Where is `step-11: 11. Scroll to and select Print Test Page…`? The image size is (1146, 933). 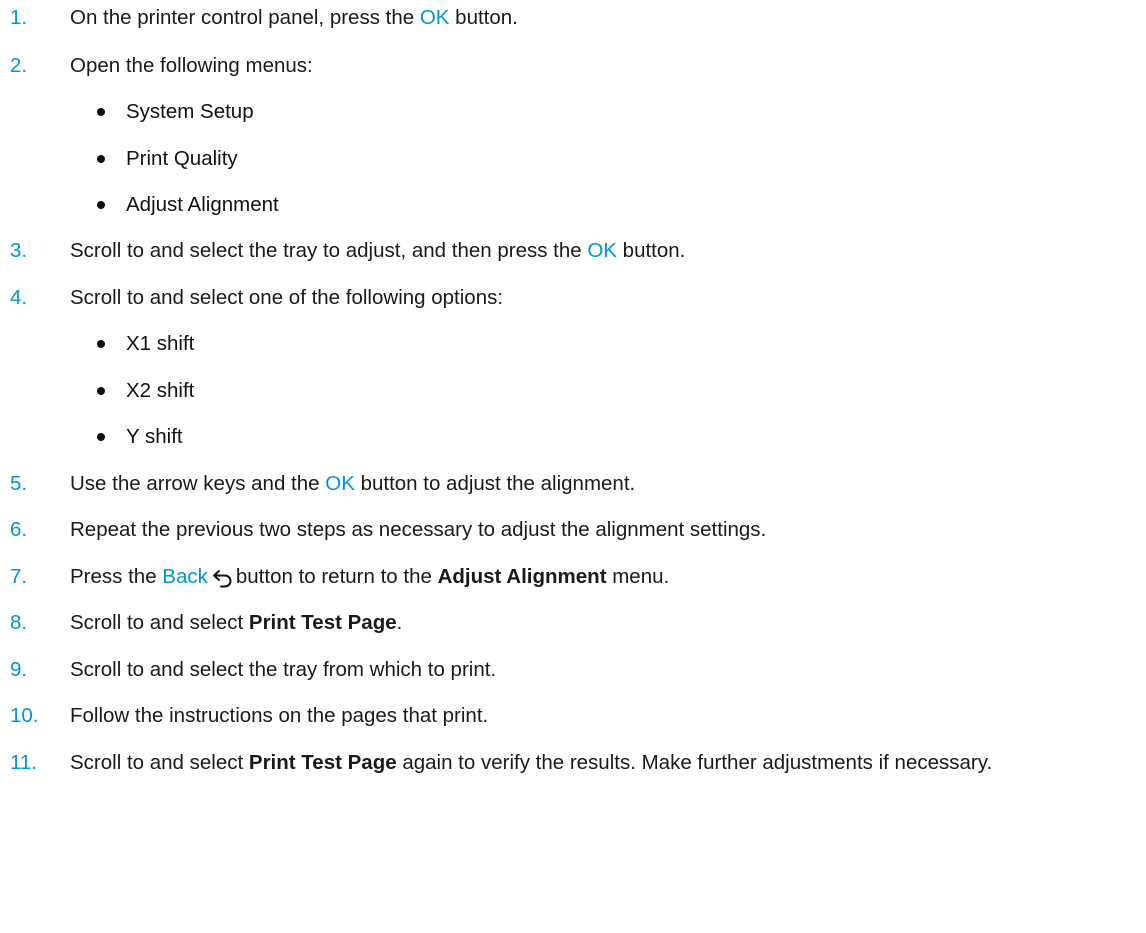 step-11: 11. Scroll to and select Print Test Page… is located at coordinates (573, 763).